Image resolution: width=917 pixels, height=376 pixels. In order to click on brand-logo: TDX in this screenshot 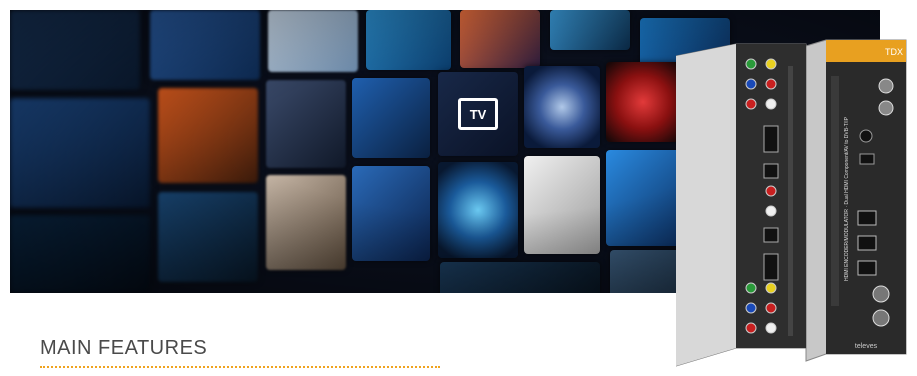, I will do `click(894, 52)`.